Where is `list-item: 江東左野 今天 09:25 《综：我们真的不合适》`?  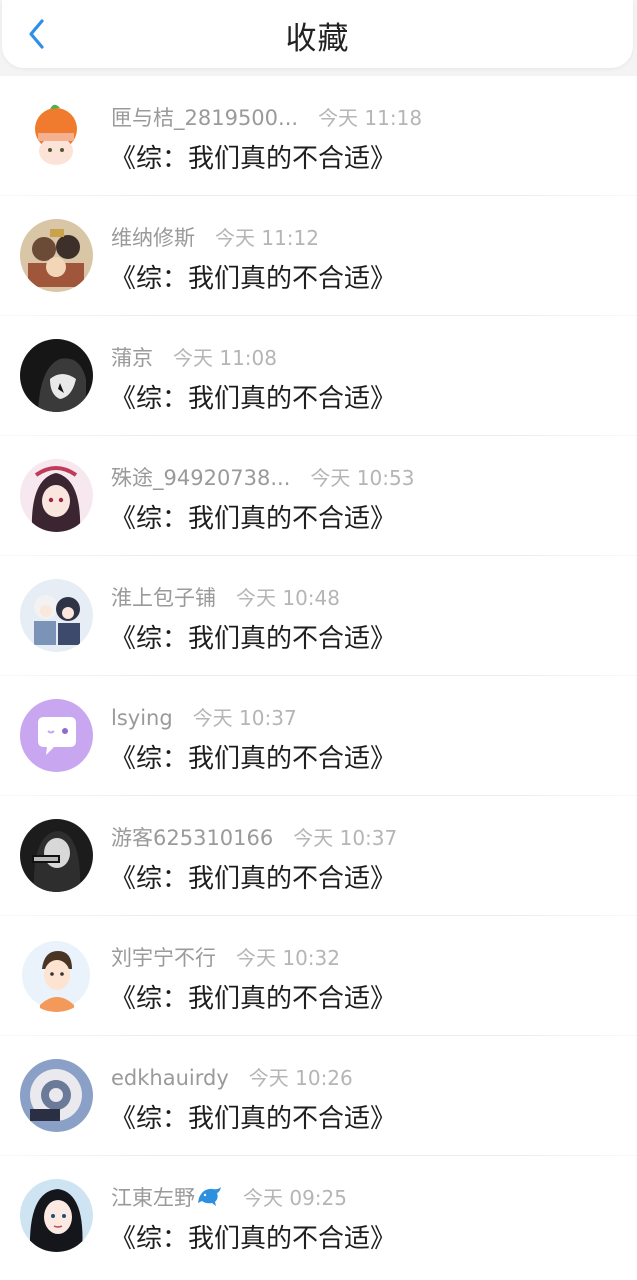 list-item: 江東左野 今天 09:25 《综：我们真的不合适》 is located at coordinates (318, 1216).